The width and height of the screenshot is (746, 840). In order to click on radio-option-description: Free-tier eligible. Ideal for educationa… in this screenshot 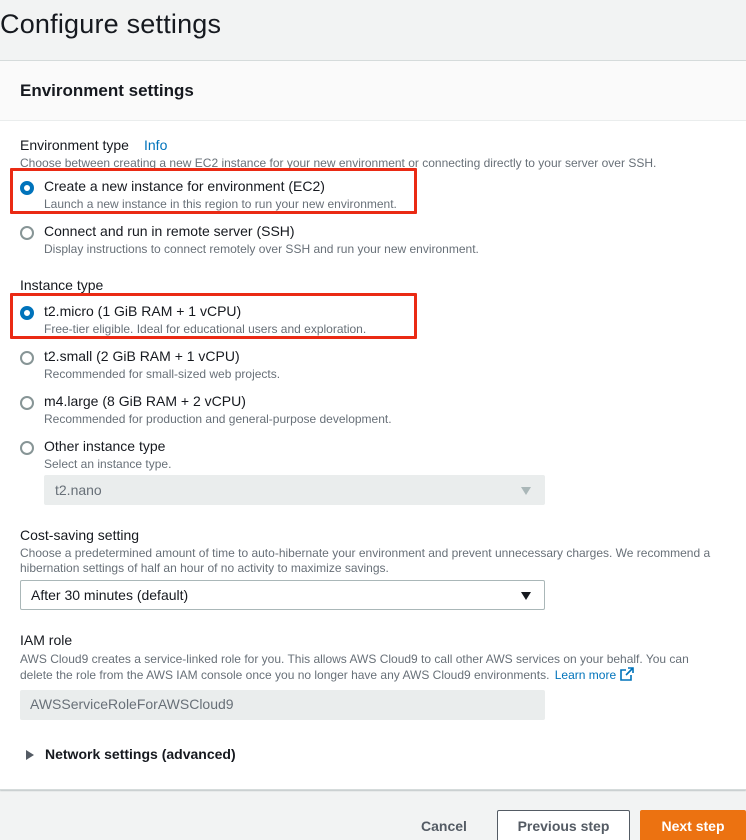, I will do `click(205, 329)`.